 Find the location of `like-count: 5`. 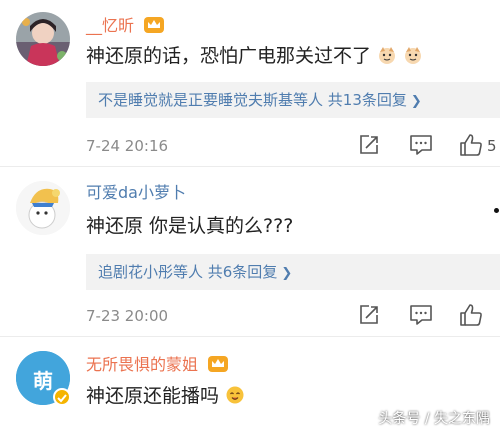

like-count: 5 is located at coordinates (492, 146).